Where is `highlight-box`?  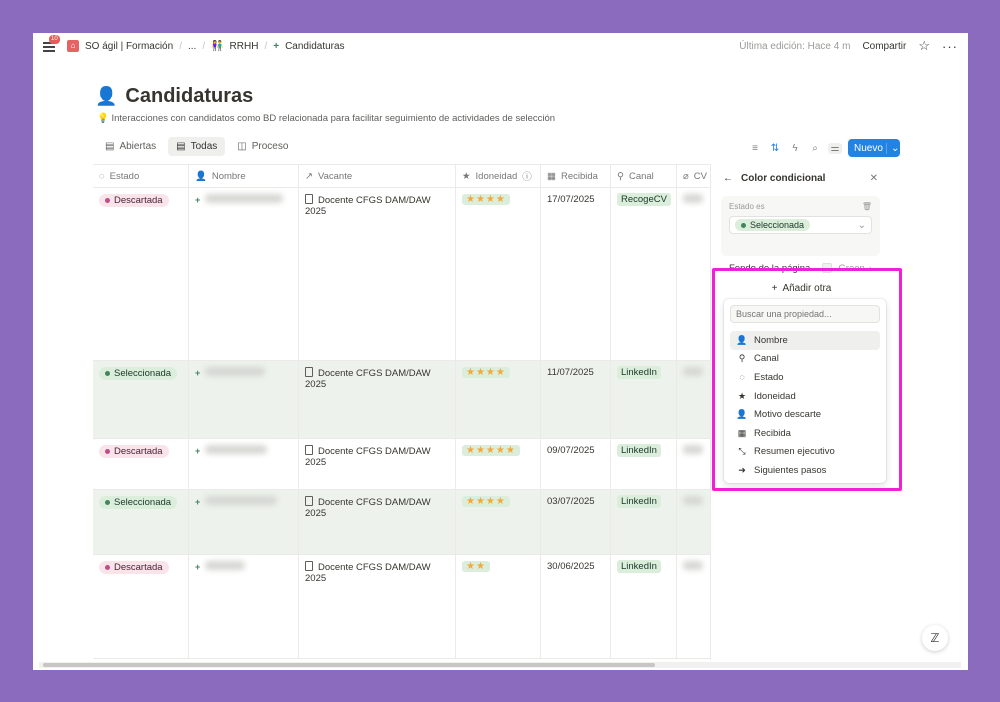
highlight-box is located at coordinates (807, 379).